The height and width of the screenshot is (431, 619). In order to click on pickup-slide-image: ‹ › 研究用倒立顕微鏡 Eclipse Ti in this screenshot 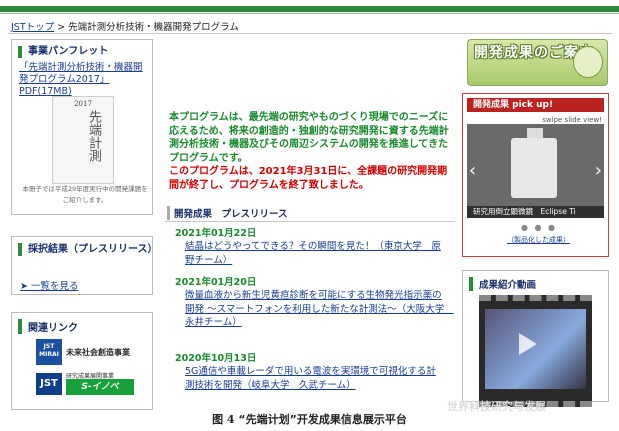, I will do `click(535, 171)`.